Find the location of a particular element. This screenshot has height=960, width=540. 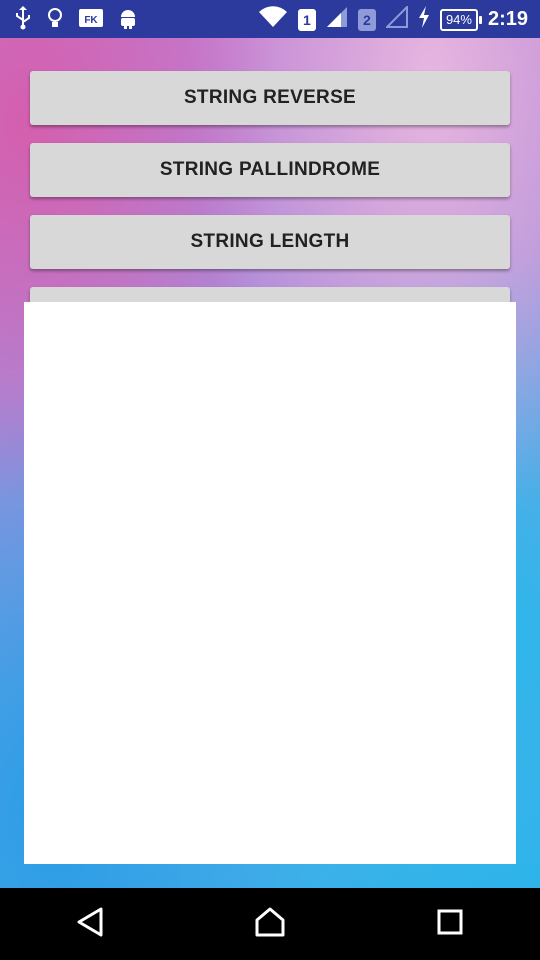

recents-button is located at coordinates (450, 924).